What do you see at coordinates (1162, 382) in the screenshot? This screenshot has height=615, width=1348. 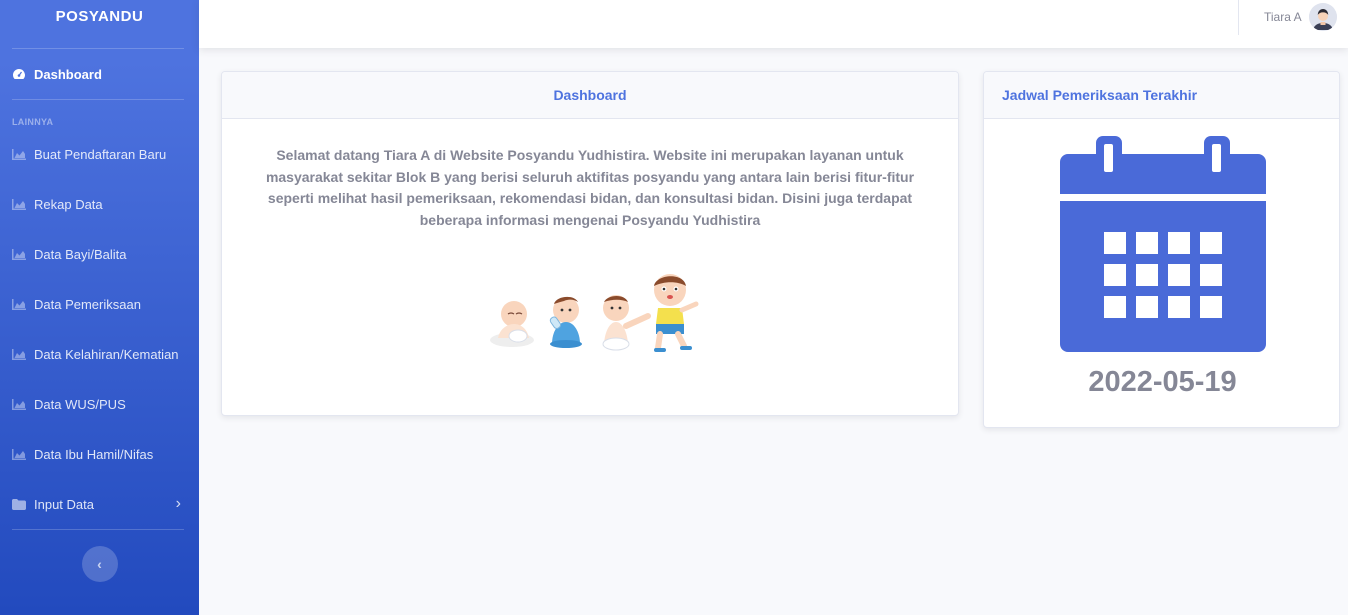 I see `last-checkup-date: 2022-05-19` at bounding box center [1162, 382].